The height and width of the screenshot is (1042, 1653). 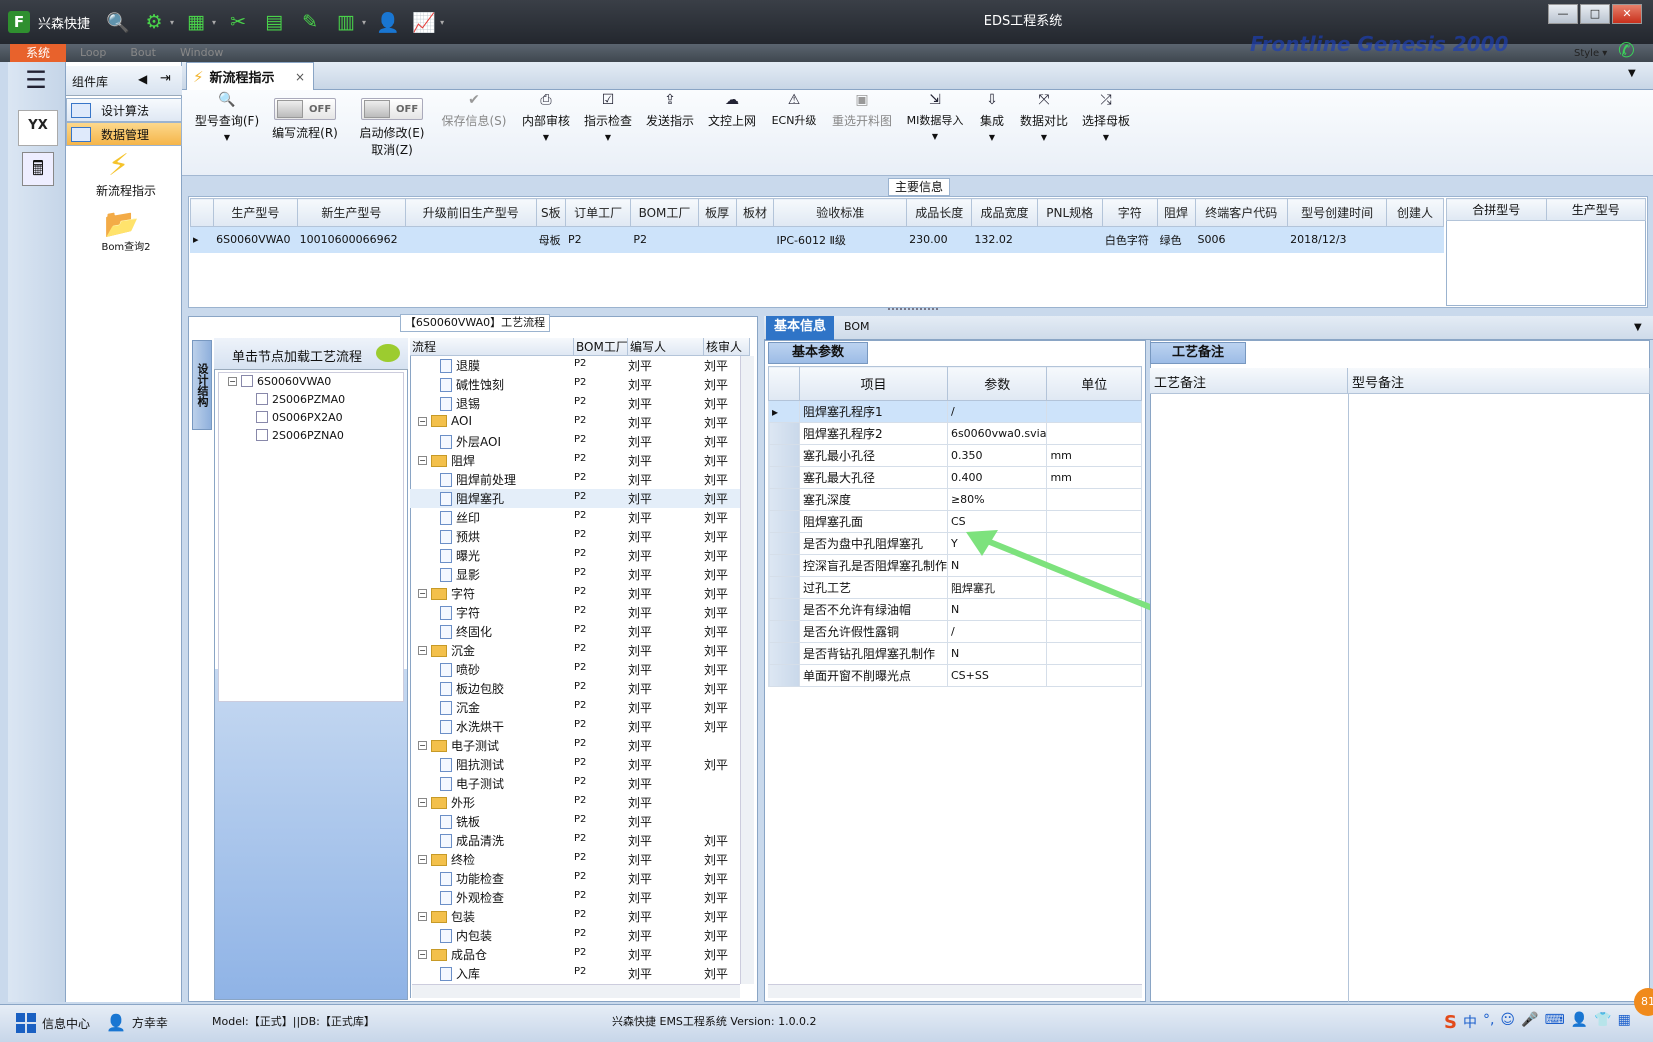 I want to click on list-item: − 字符 P2 刘平 刘平, so click(x=575, y=593).